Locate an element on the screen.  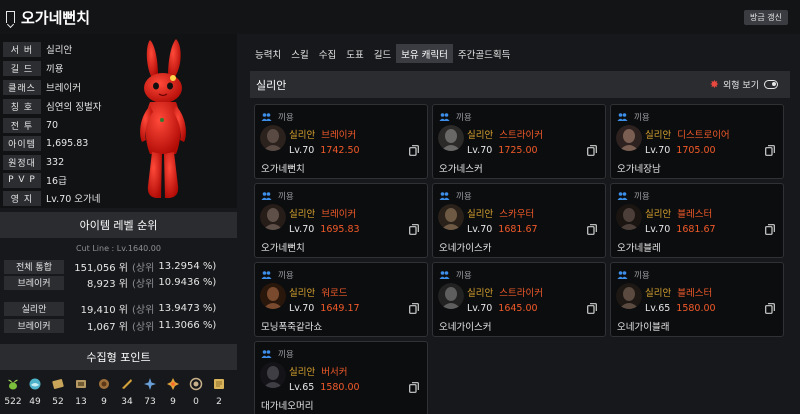
tab-stats: 능력치 is located at coordinates (268, 53).